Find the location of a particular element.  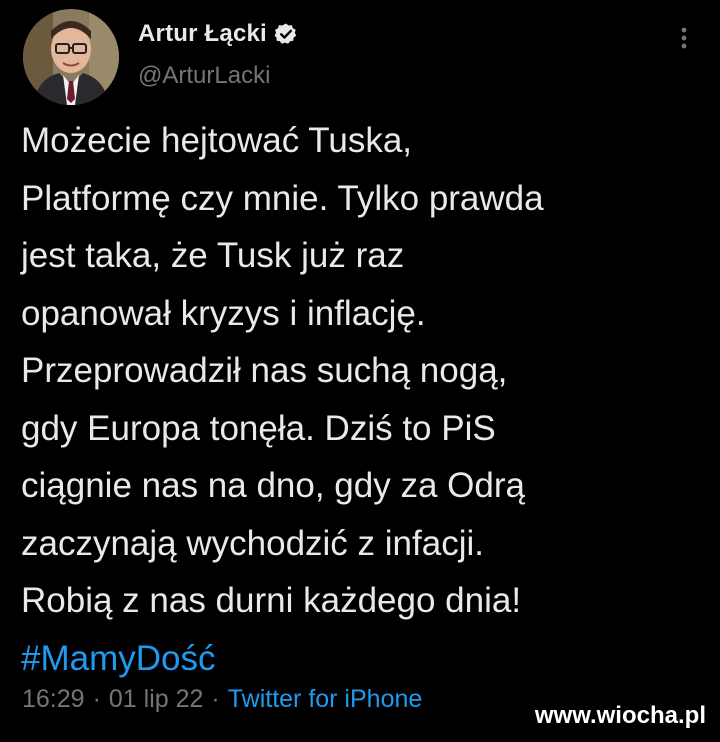

more-options-icon is located at coordinates (684, 38).